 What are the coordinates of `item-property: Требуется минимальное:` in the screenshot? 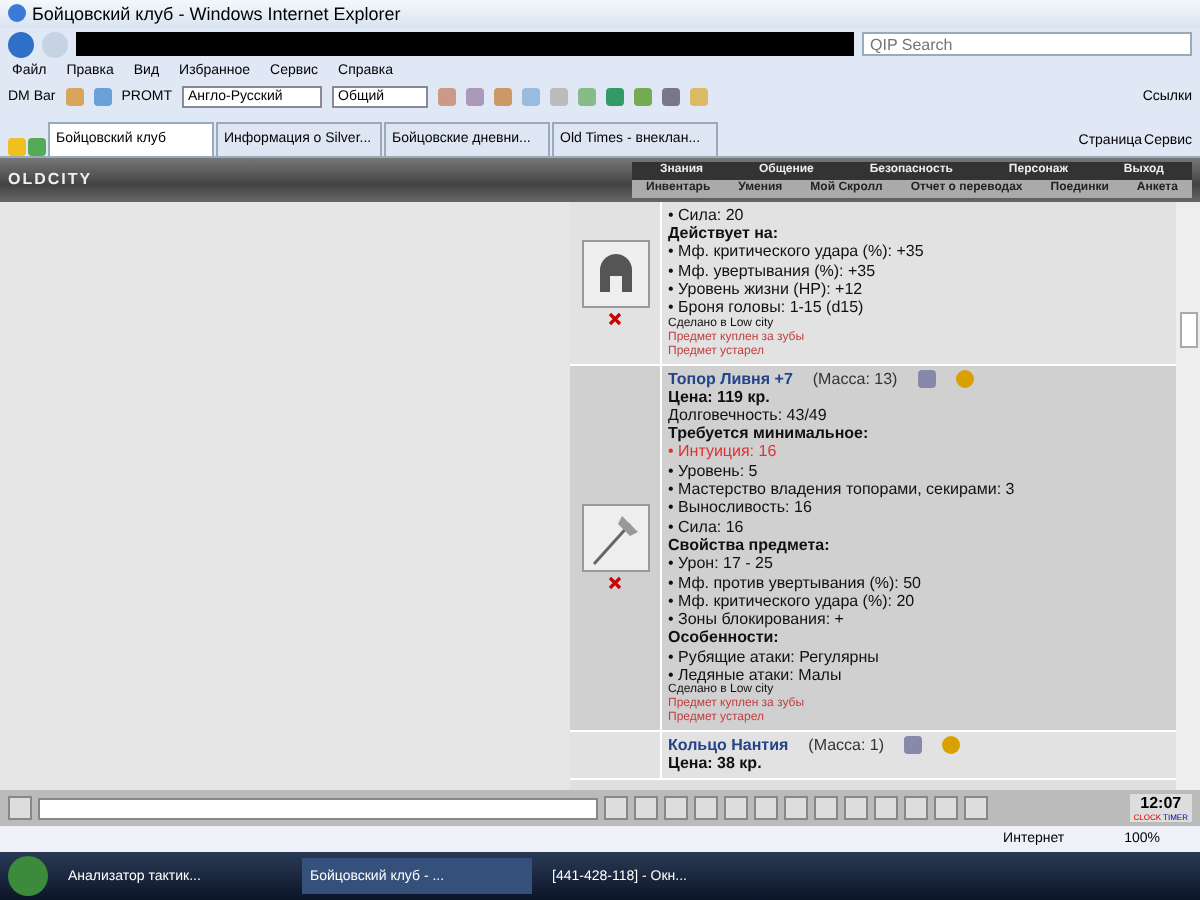 It's located at (769, 433).